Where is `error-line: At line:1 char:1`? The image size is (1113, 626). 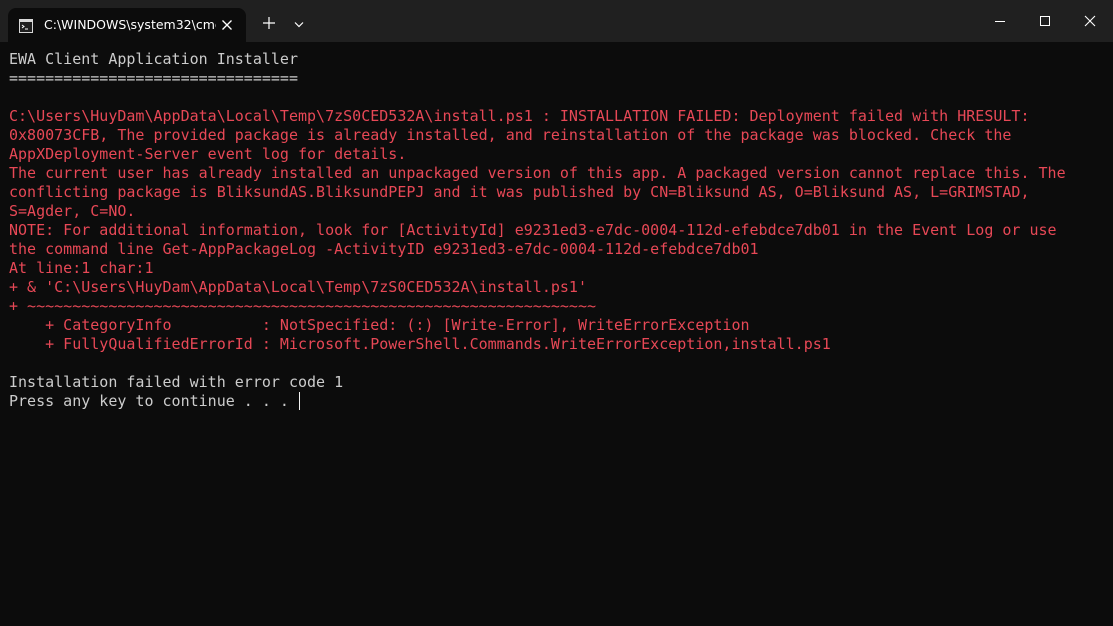 error-line: At line:1 char:1 is located at coordinates (81, 268).